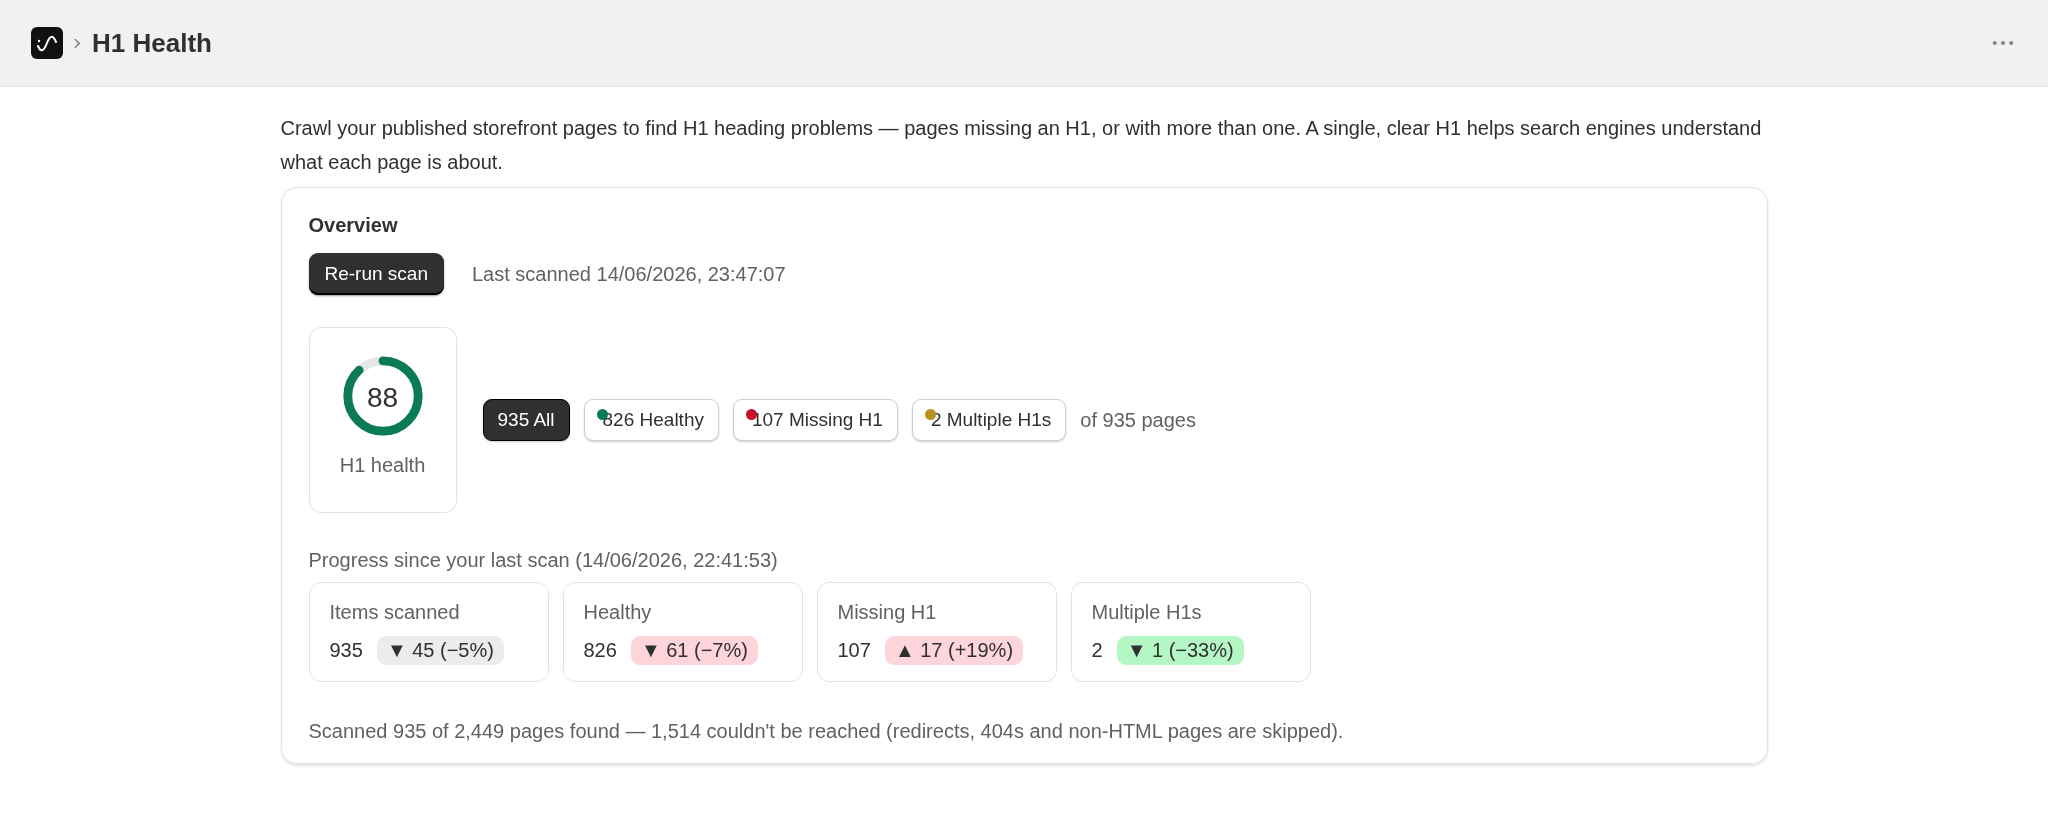 The height and width of the screenshot is (822, 2048). I want to click on filter-chip: 935 All, so click(526, 420).